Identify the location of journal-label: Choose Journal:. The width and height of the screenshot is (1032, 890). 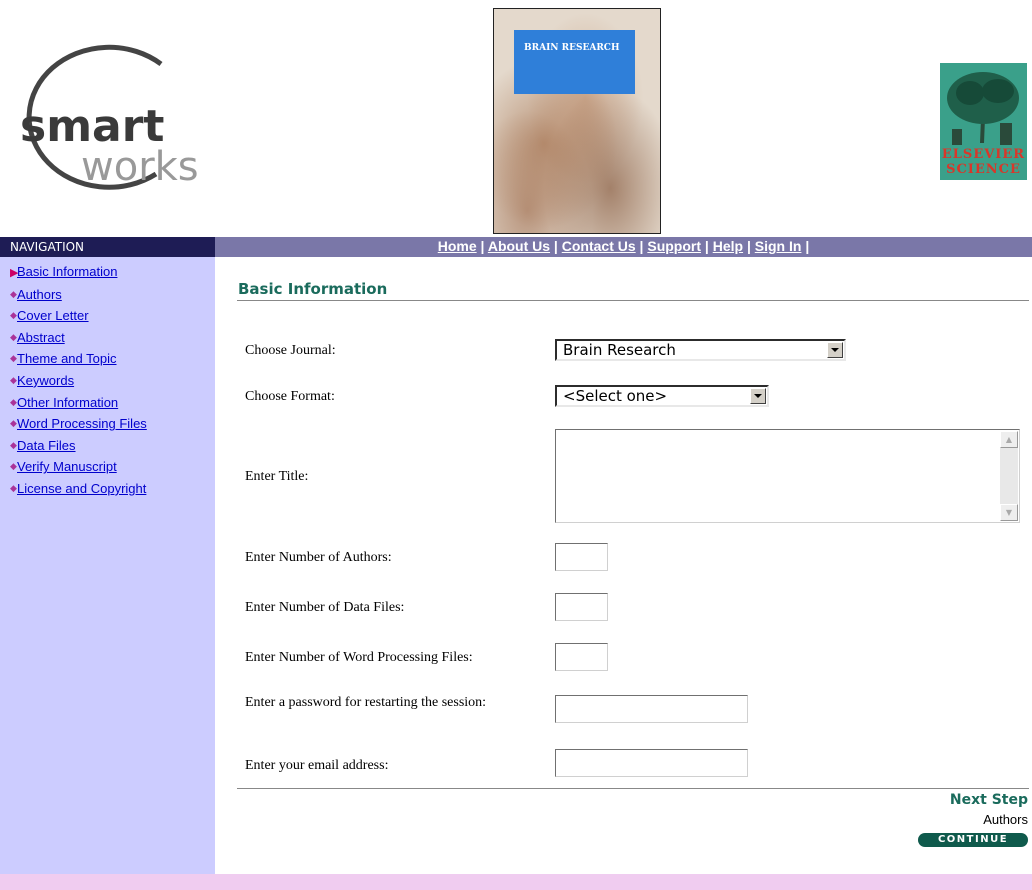
(290, 350).